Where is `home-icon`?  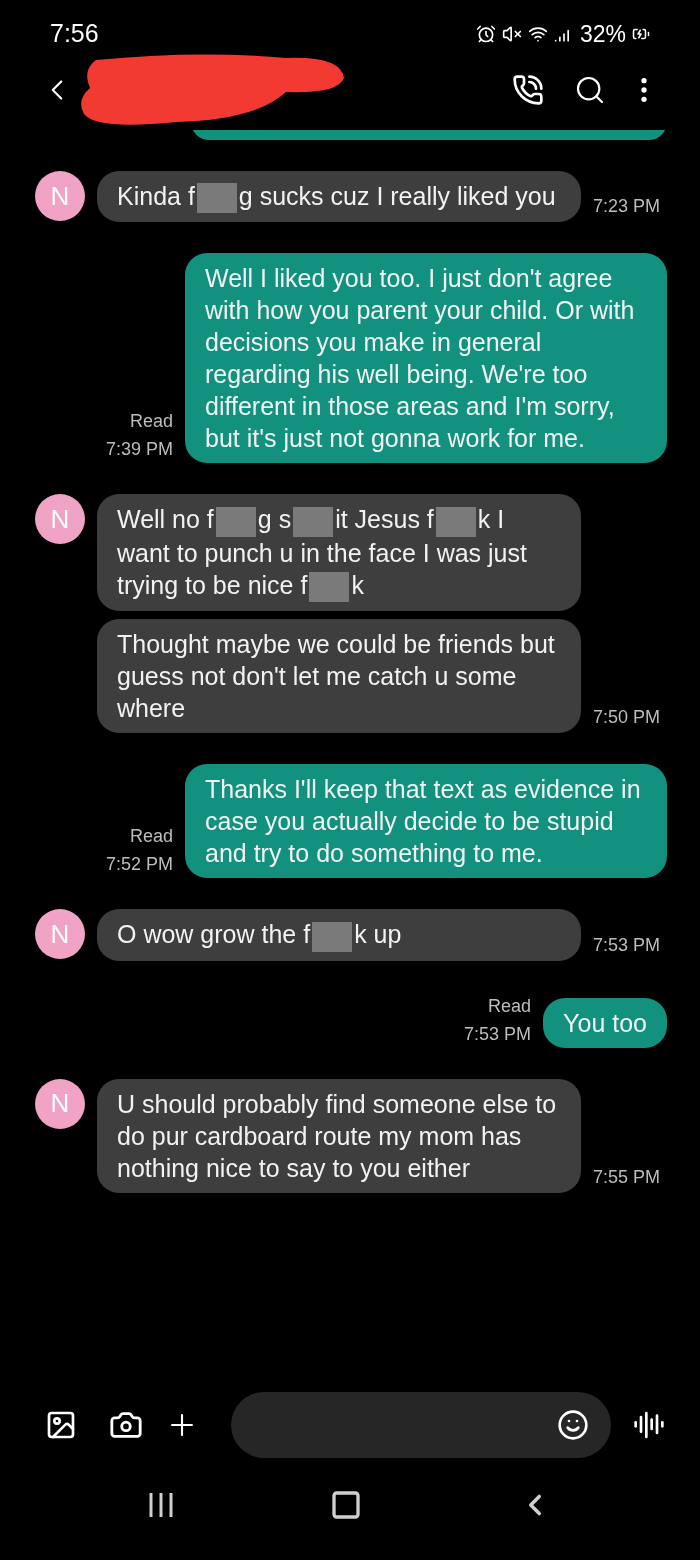
home-icon is located at coordinates (346, 1505).